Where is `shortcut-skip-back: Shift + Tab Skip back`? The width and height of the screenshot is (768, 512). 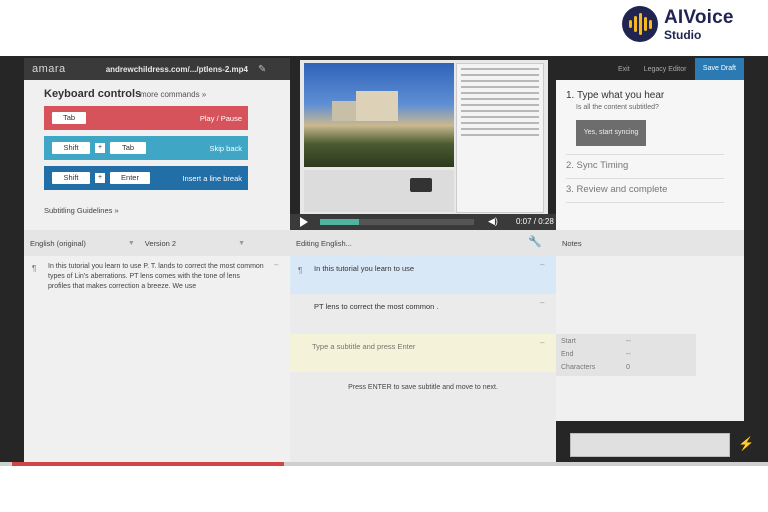 shortcut-skip-back: Shift + Tab Skip back is located at coordinates (146, 148).